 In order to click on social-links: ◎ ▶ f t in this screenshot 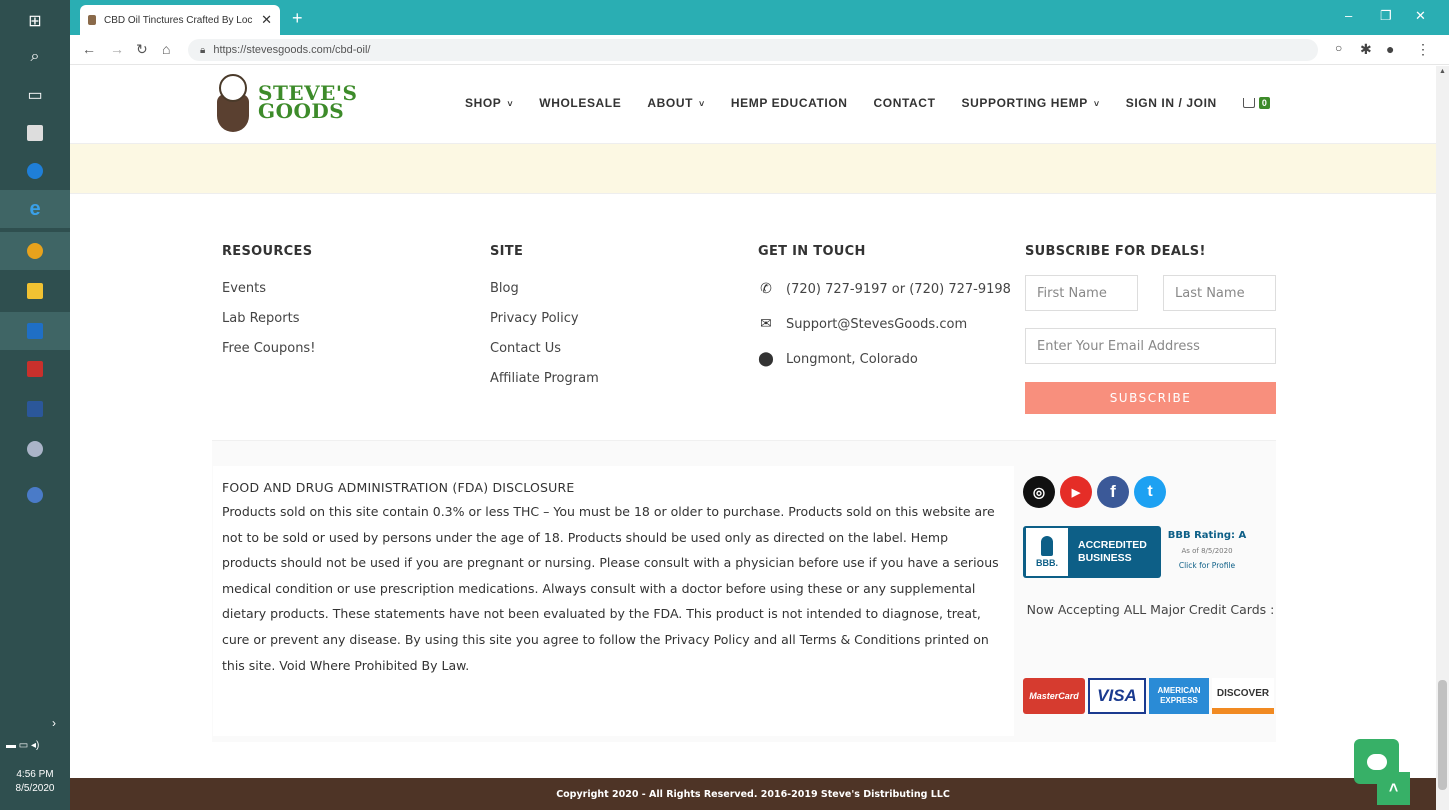, I will do `click(1097, 492)`.